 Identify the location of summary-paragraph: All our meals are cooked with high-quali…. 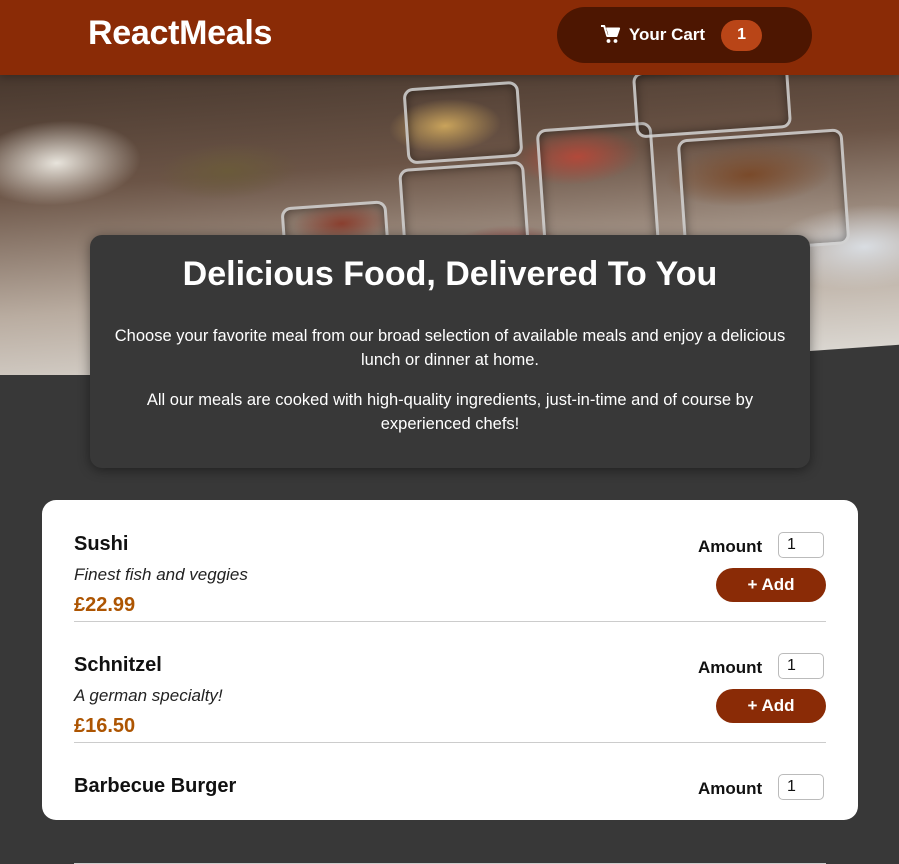
(450, 412).